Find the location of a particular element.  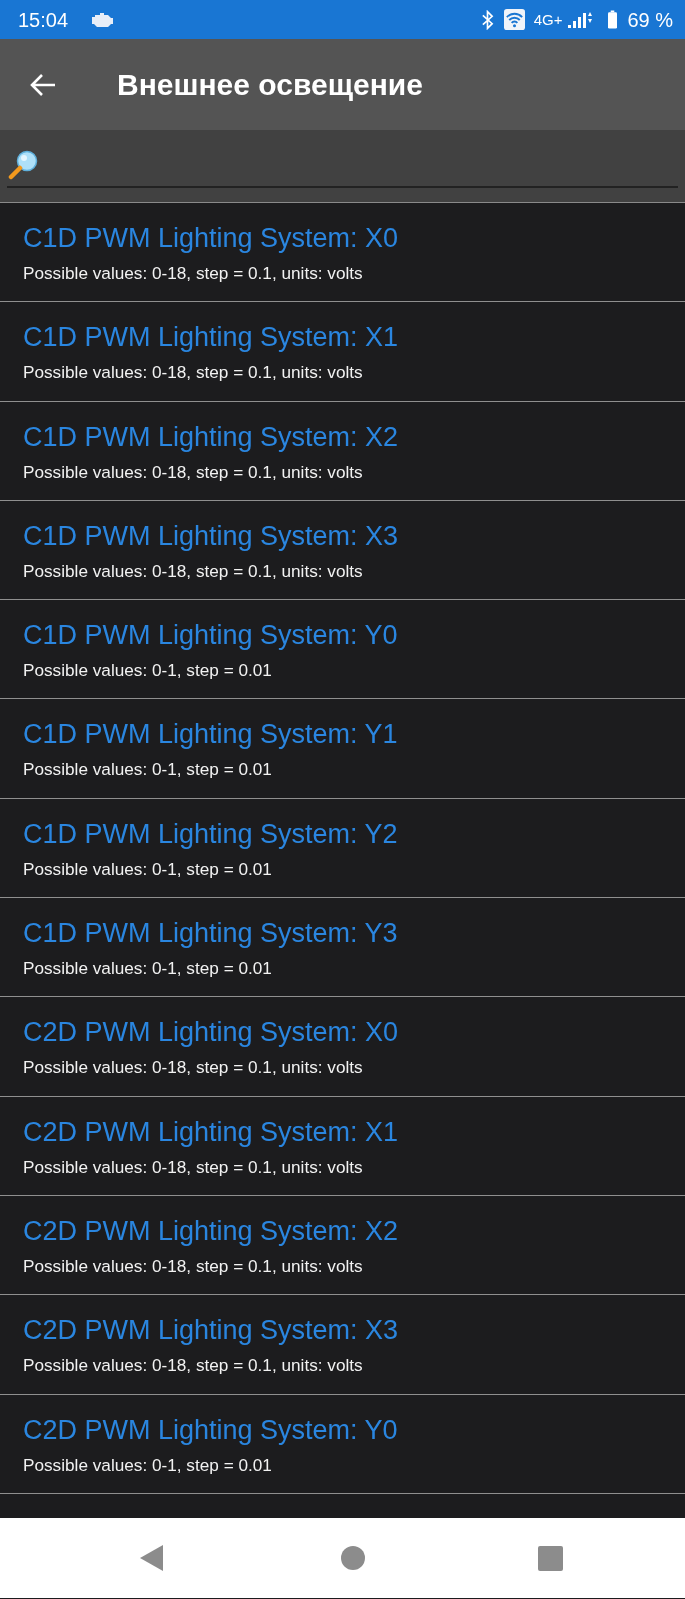

item-title: C1D PWM Lighting System: X1 is located at coordinates (211, 337).